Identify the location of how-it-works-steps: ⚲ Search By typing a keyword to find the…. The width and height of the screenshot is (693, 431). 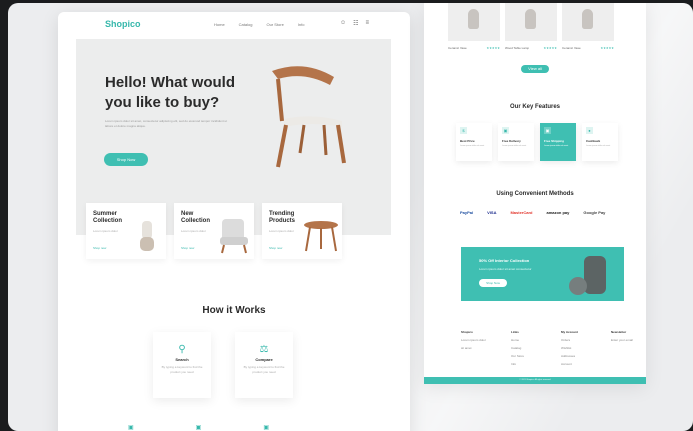
(223, 365).